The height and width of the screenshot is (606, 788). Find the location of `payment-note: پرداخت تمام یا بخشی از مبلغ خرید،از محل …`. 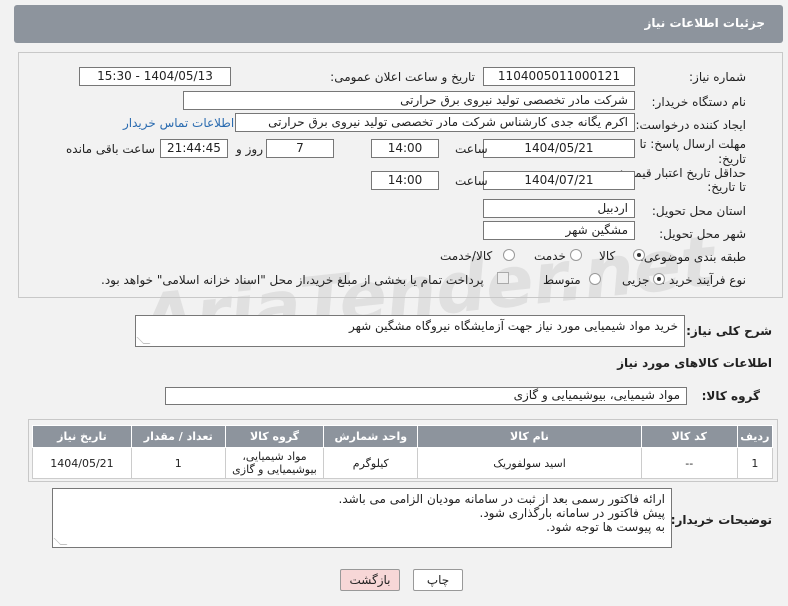

payment-note: پرداخت تمام یا بخشی از مبلغ خرید،از محل … is located at coordinates (292, 280).